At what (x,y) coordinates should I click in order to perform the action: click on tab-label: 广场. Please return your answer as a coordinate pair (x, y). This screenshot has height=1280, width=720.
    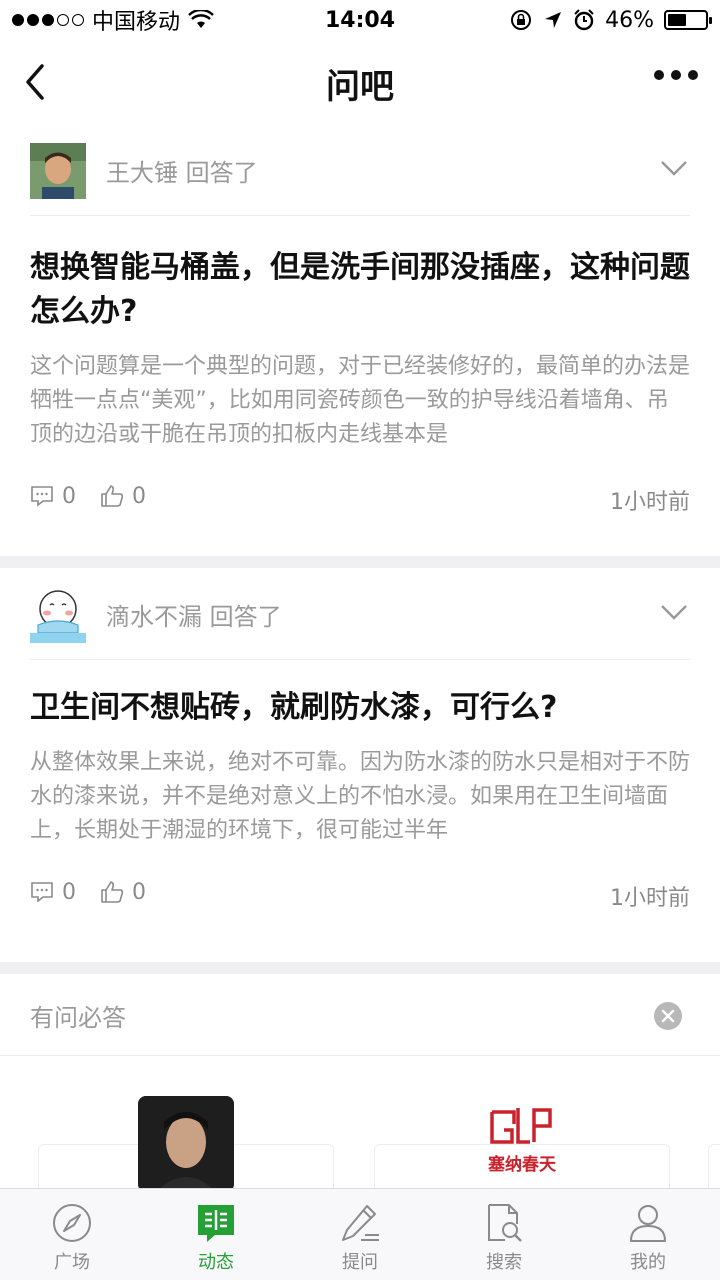
    Looking at the image, I should click on (72, 1262).